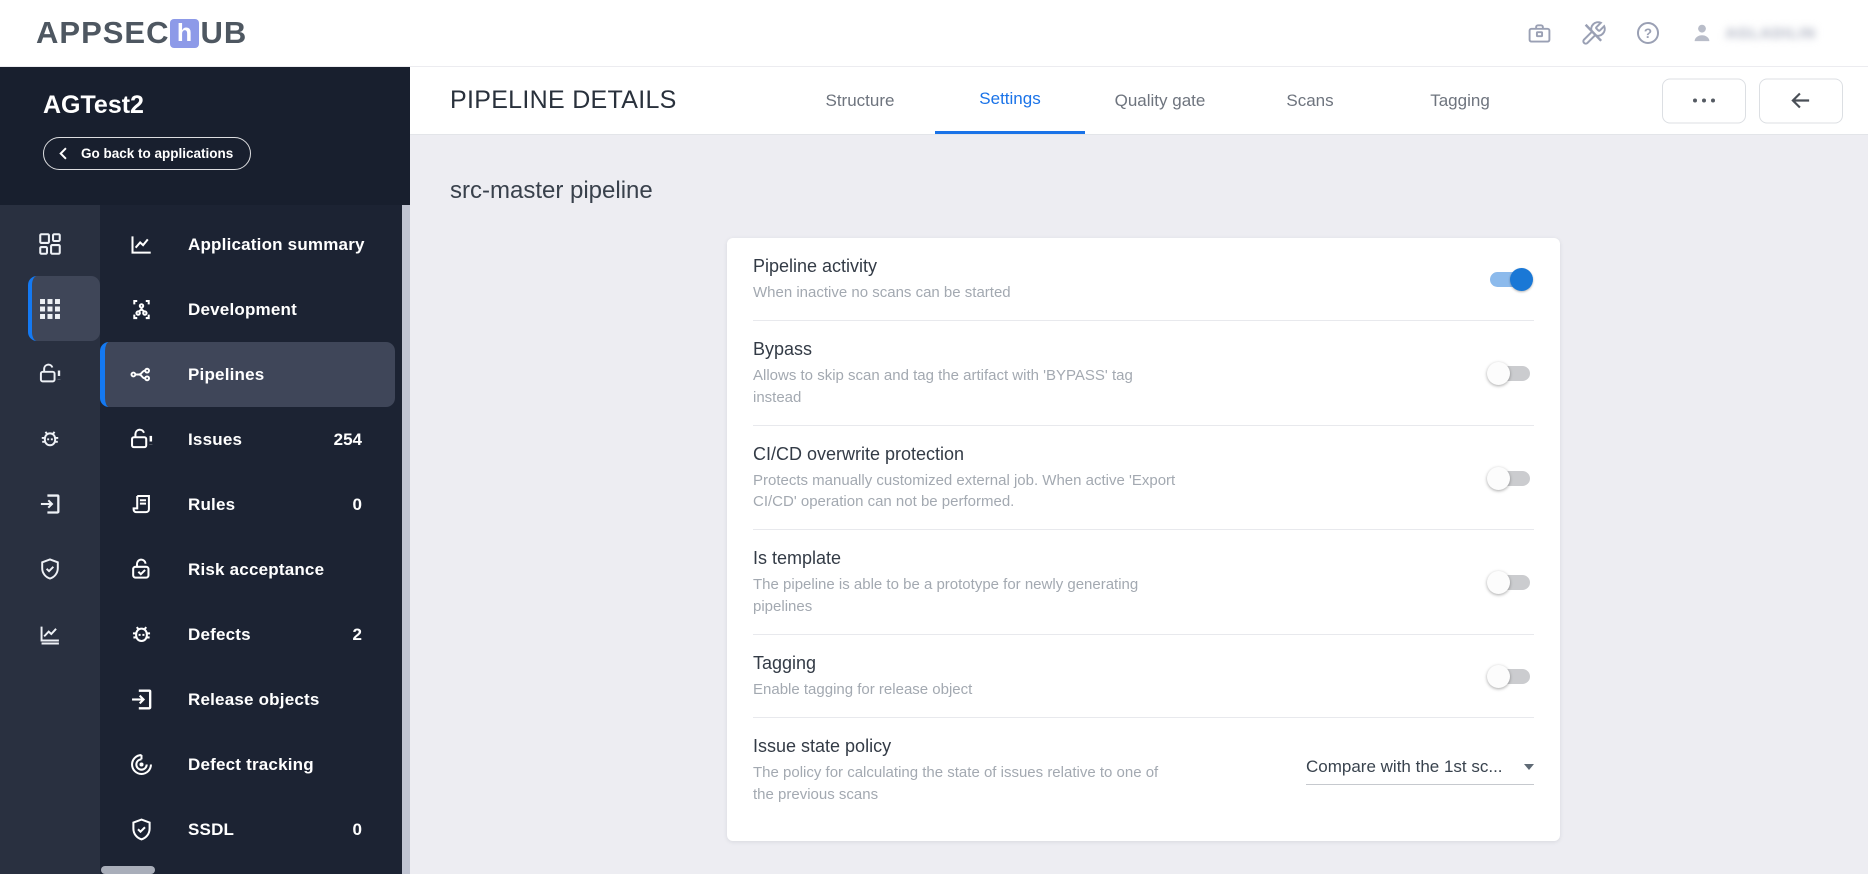  I want to click on header-actions, so click(1752, 100).